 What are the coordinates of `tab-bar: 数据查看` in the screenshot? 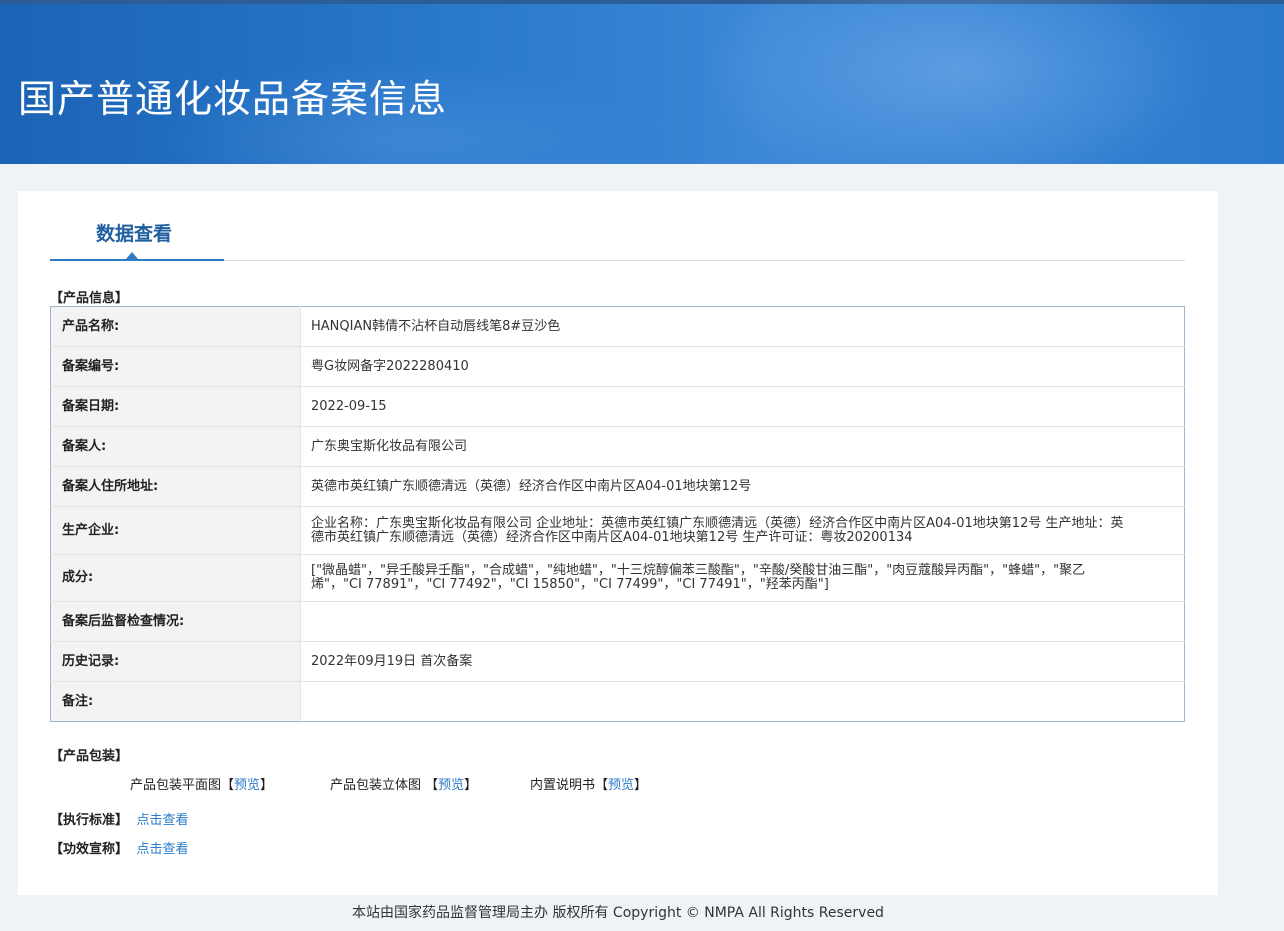 It's located at (617, 226).